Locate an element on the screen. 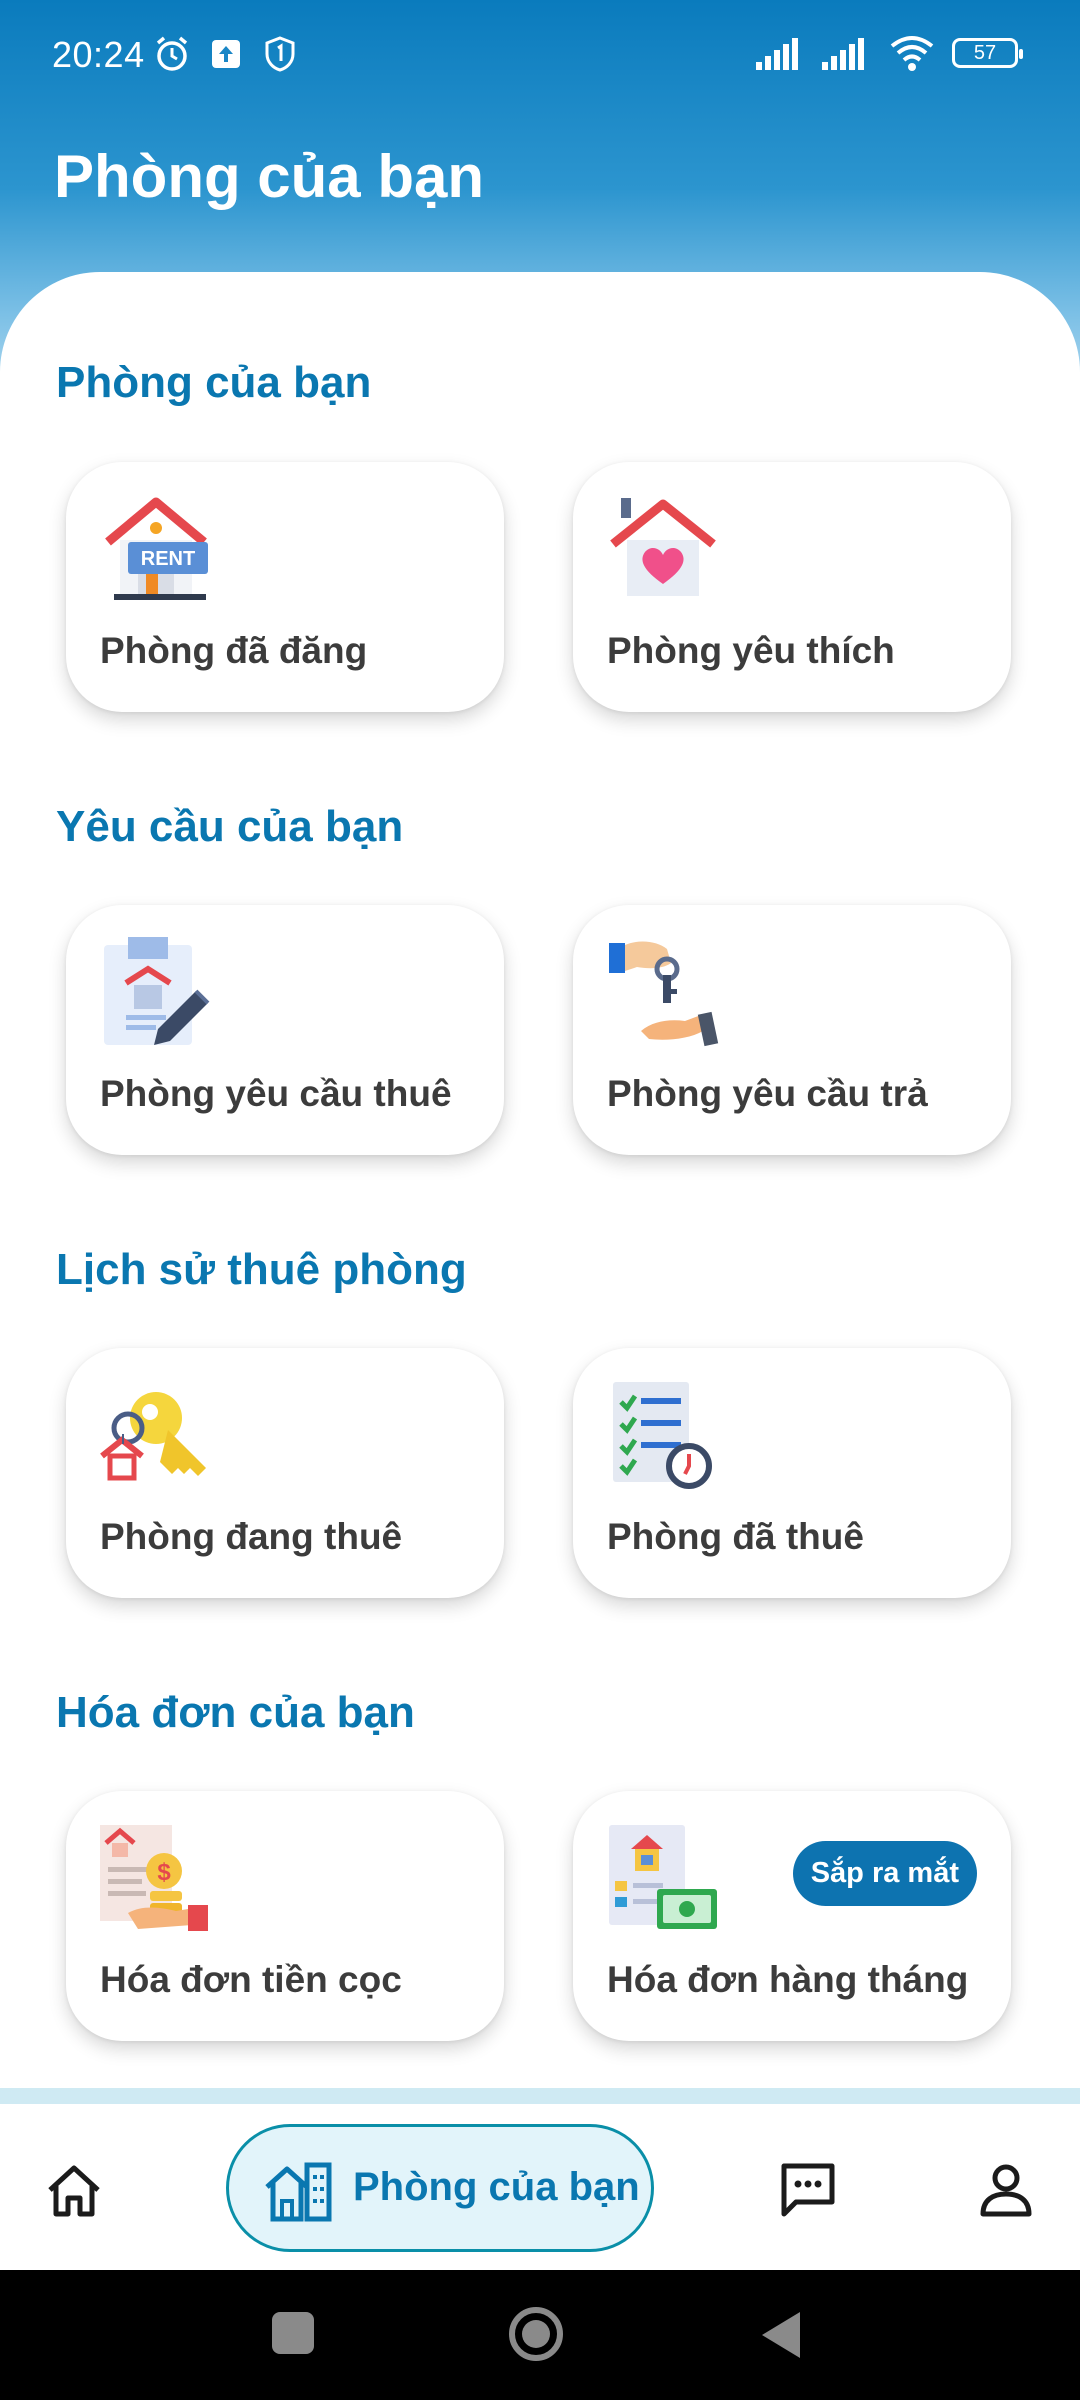  signal-icon is located at coordinates (777, 54).